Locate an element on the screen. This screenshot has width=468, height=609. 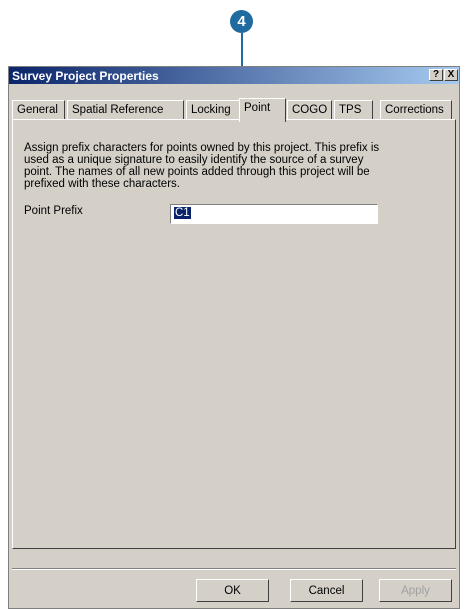
tab-corrections: Corrections is located at coordinates (416, 110).